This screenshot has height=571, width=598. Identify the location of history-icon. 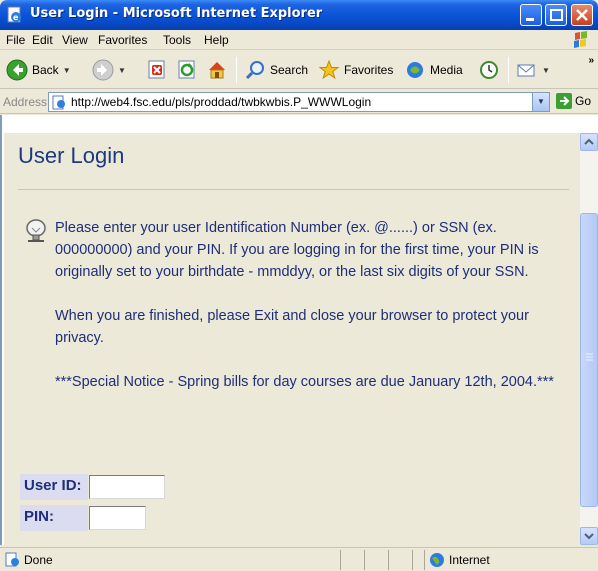
(489, 70).